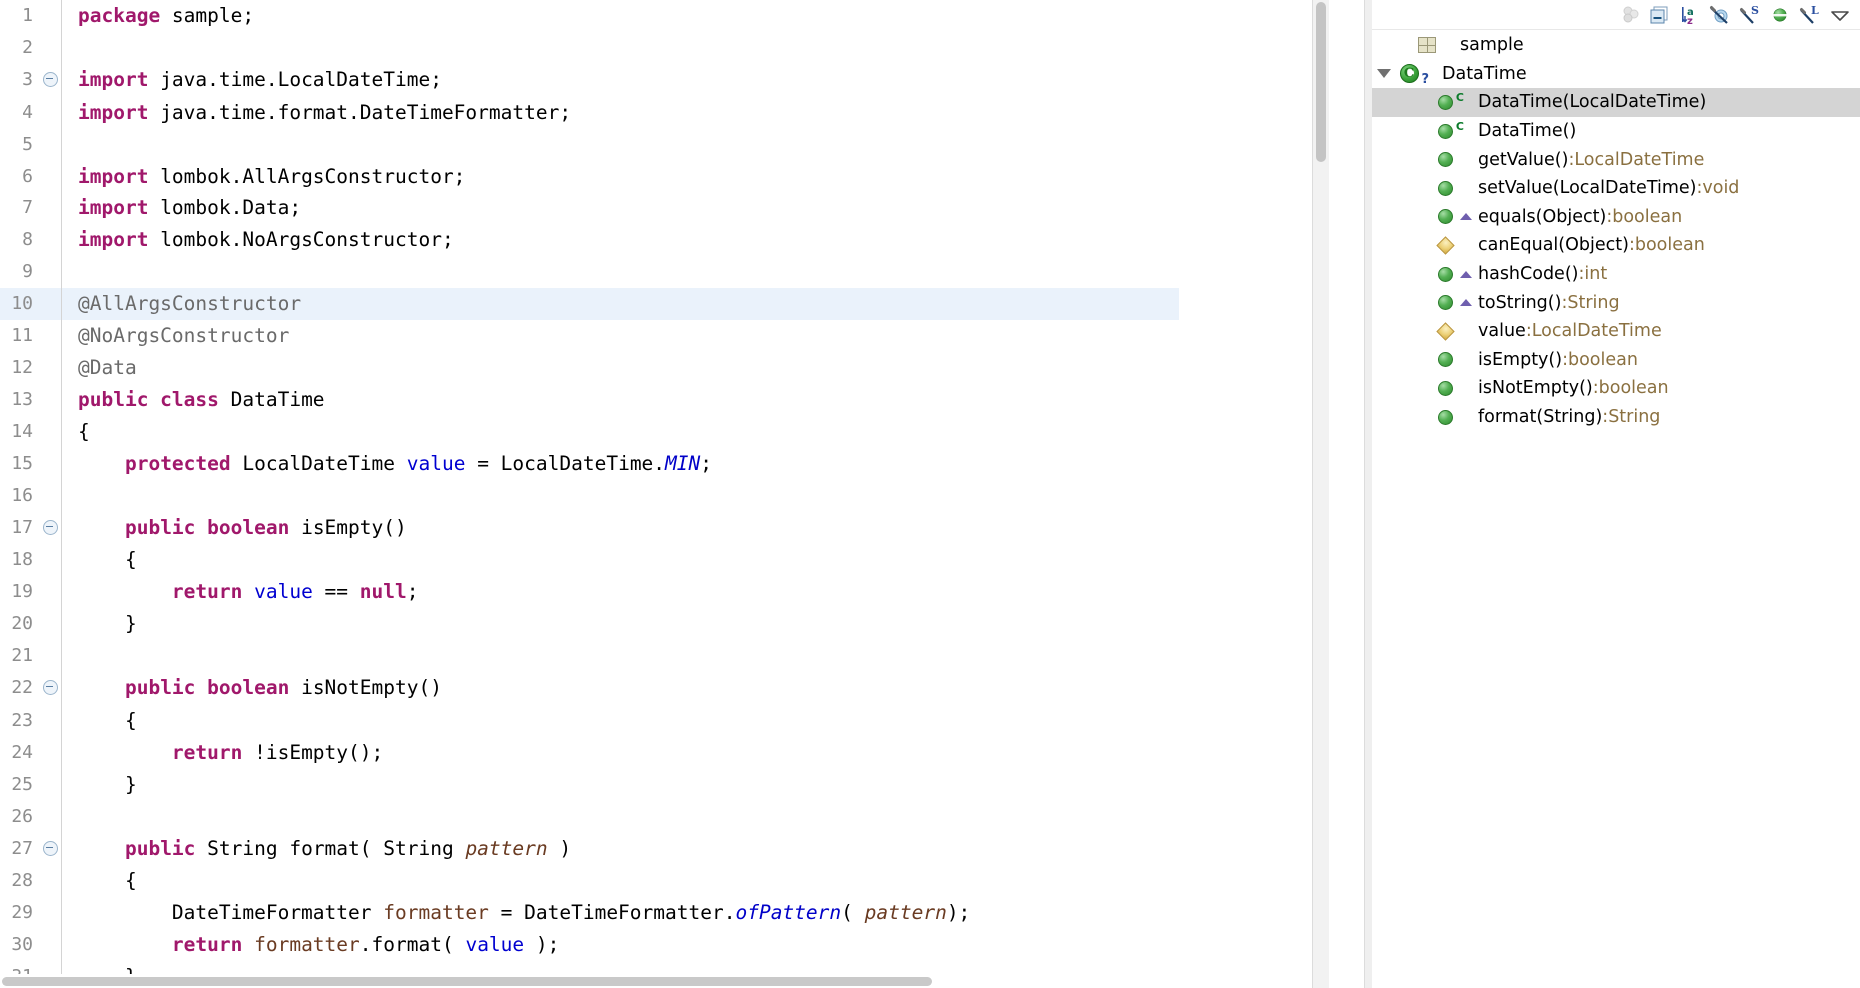  I want to click on editor-horizontal-scrollbar, so click(665, 981).